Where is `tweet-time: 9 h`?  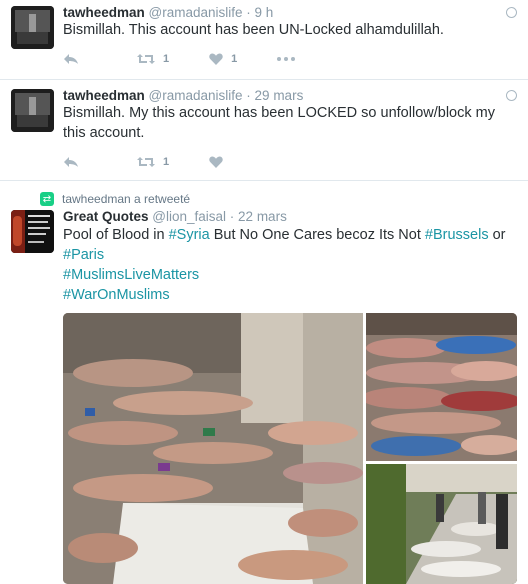
tweet-time: 9 h is located at coordinates (264, 12).